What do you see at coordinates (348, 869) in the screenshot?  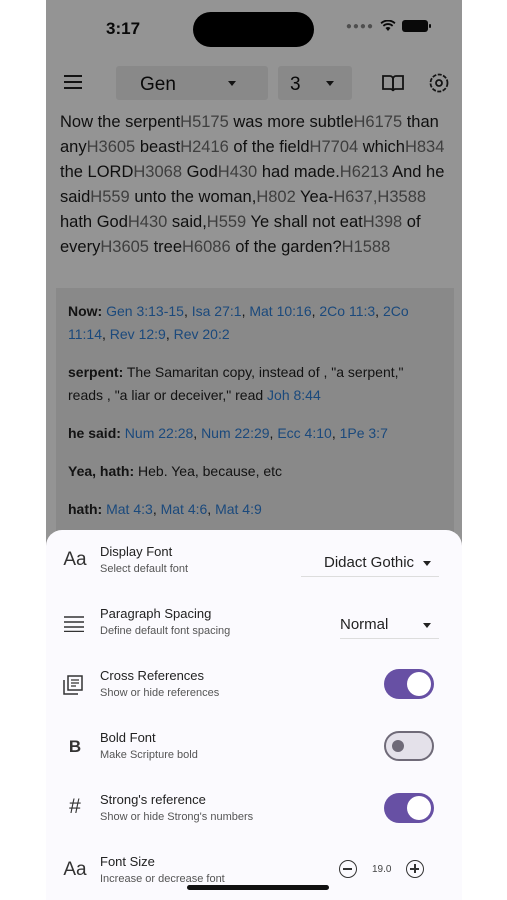 I see `decrease-font-button` at bounding box center [348, 869].